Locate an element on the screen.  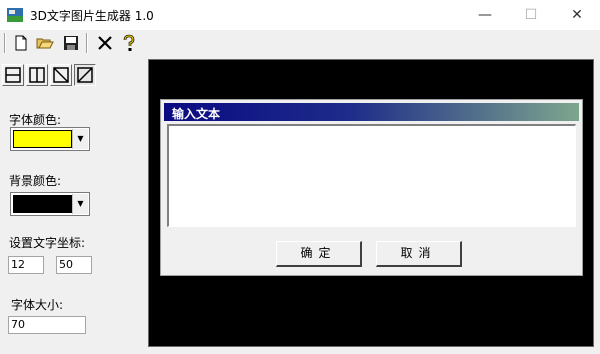
title-bar: 3D文字图片生成器 1.0 — ☐ ✕ is located at coordinates (300, 15).